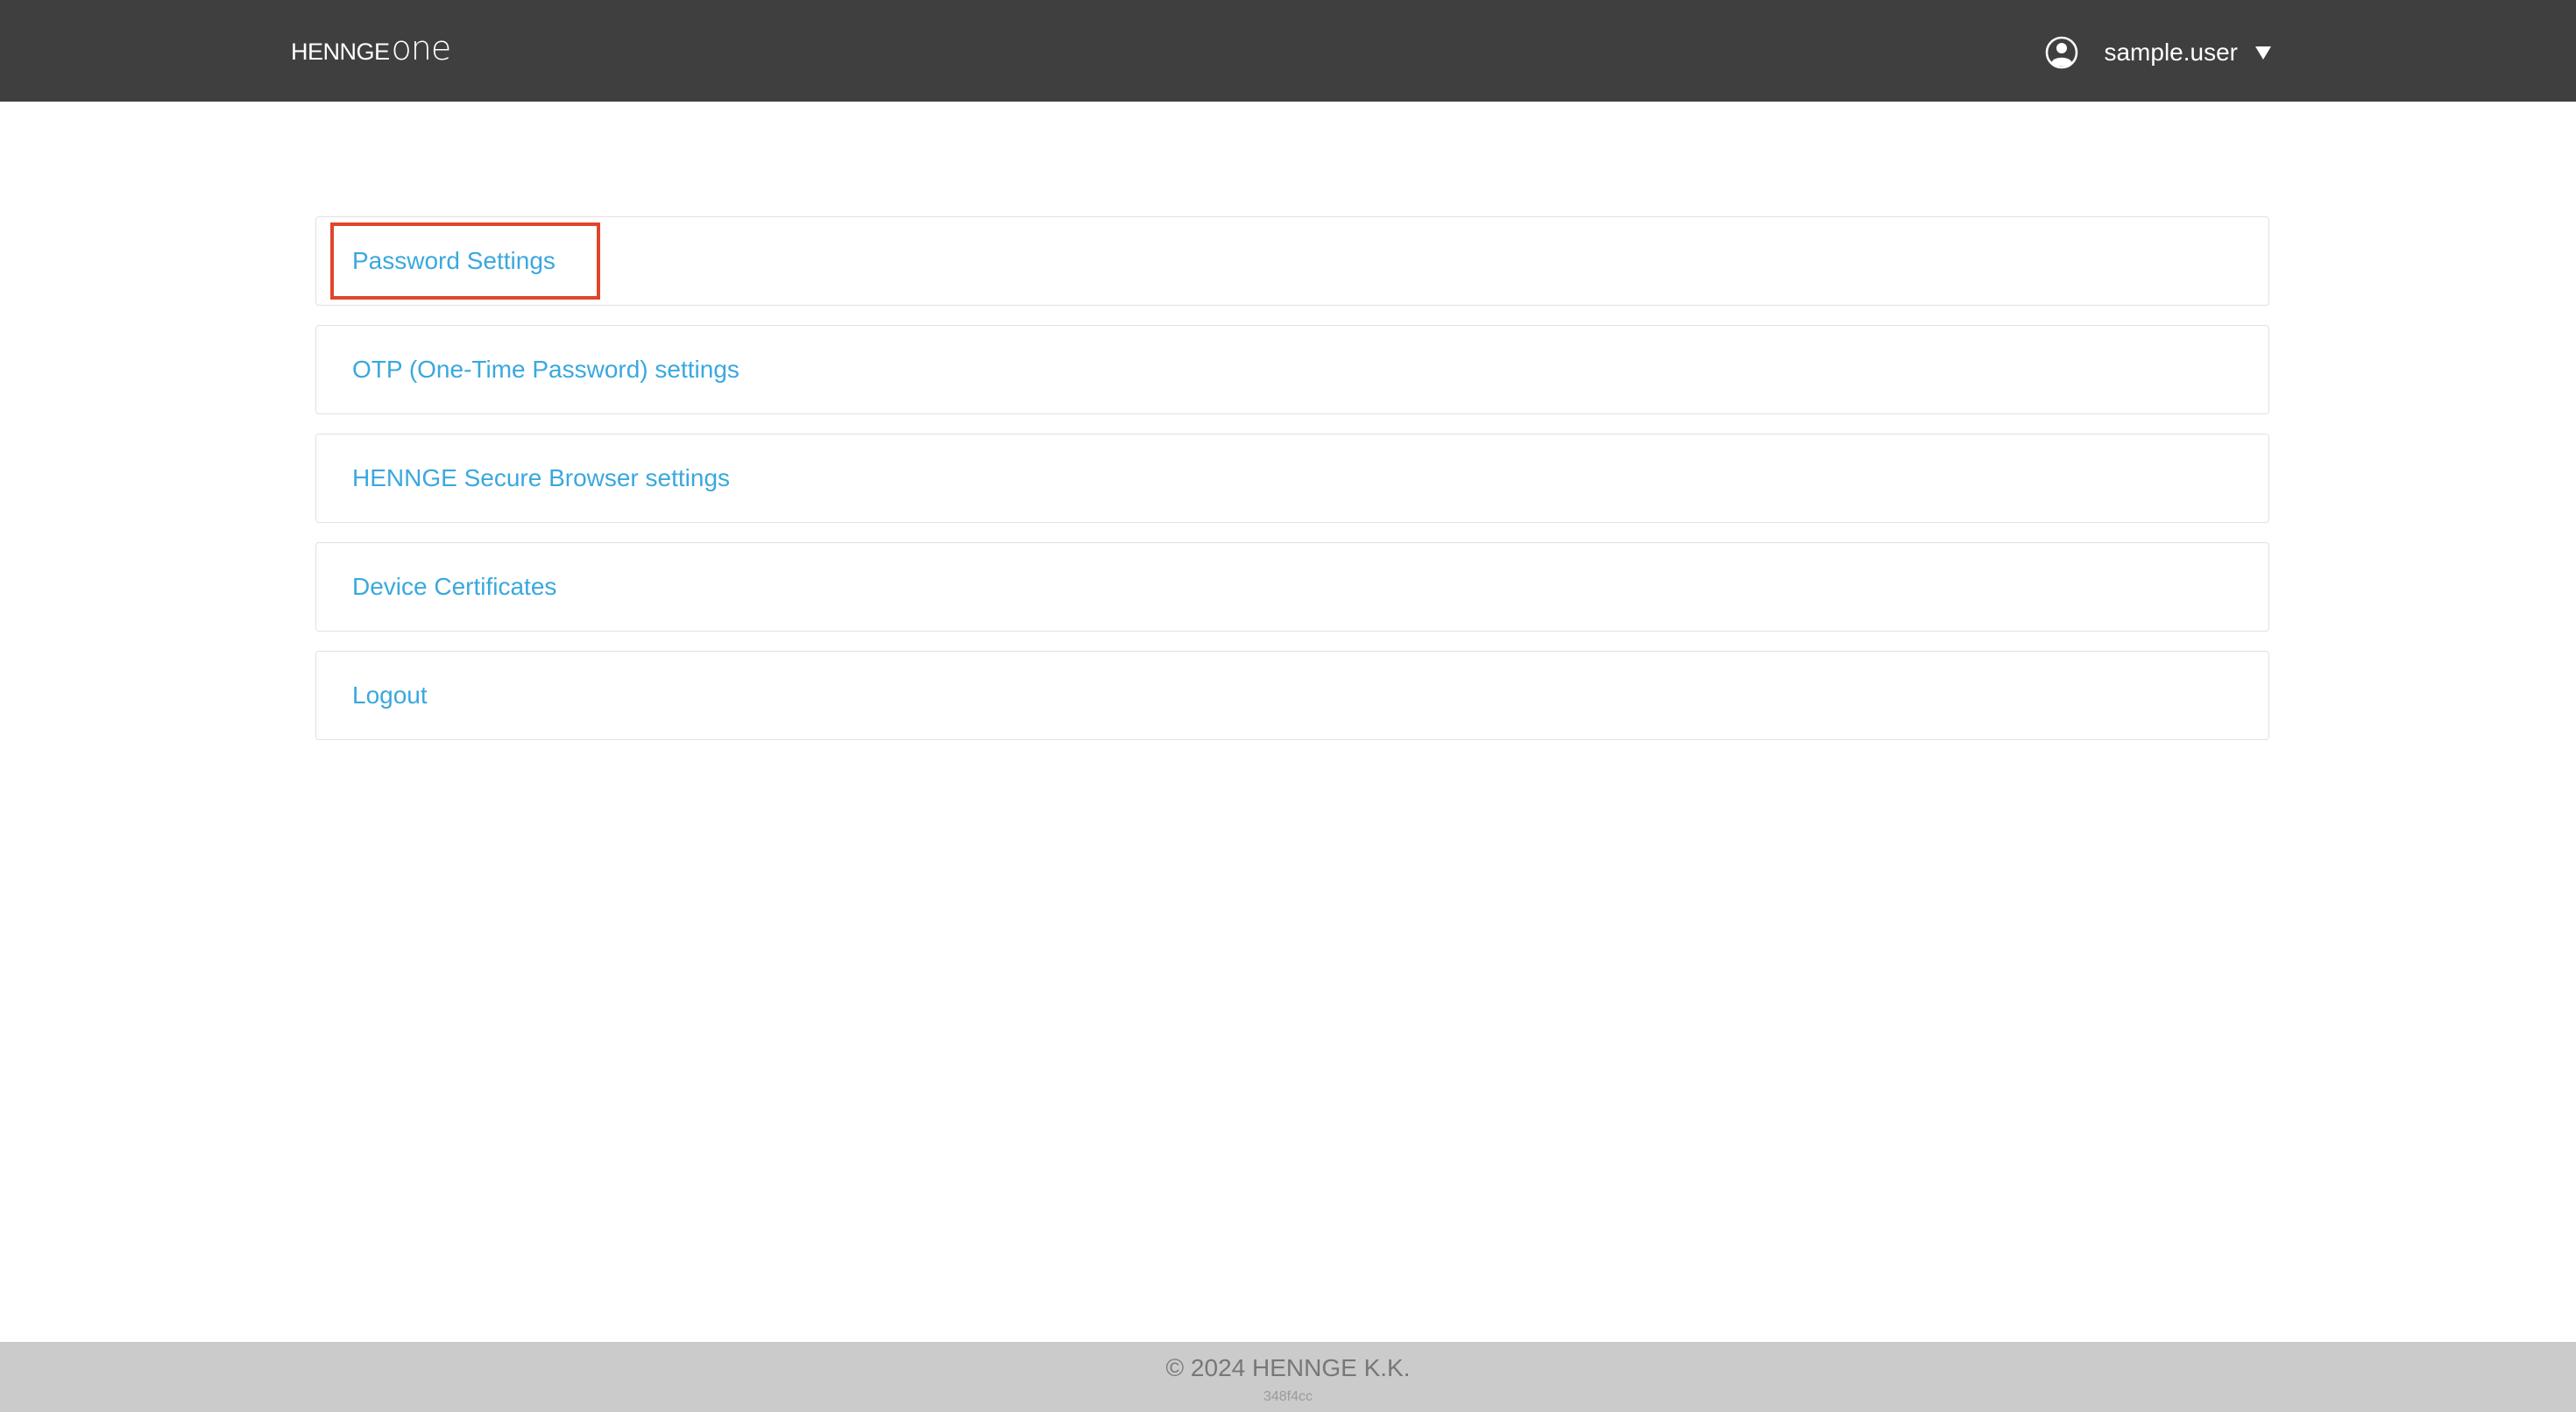 Image resolution: width=2576 pixels, height=1412 pixels. What do you see at coordinates (1292, 479) in the screenshot?
I see `menu-item-secure-browser-settings: HENNGE Secure Browser settings` at bounding box center [1292, 479].